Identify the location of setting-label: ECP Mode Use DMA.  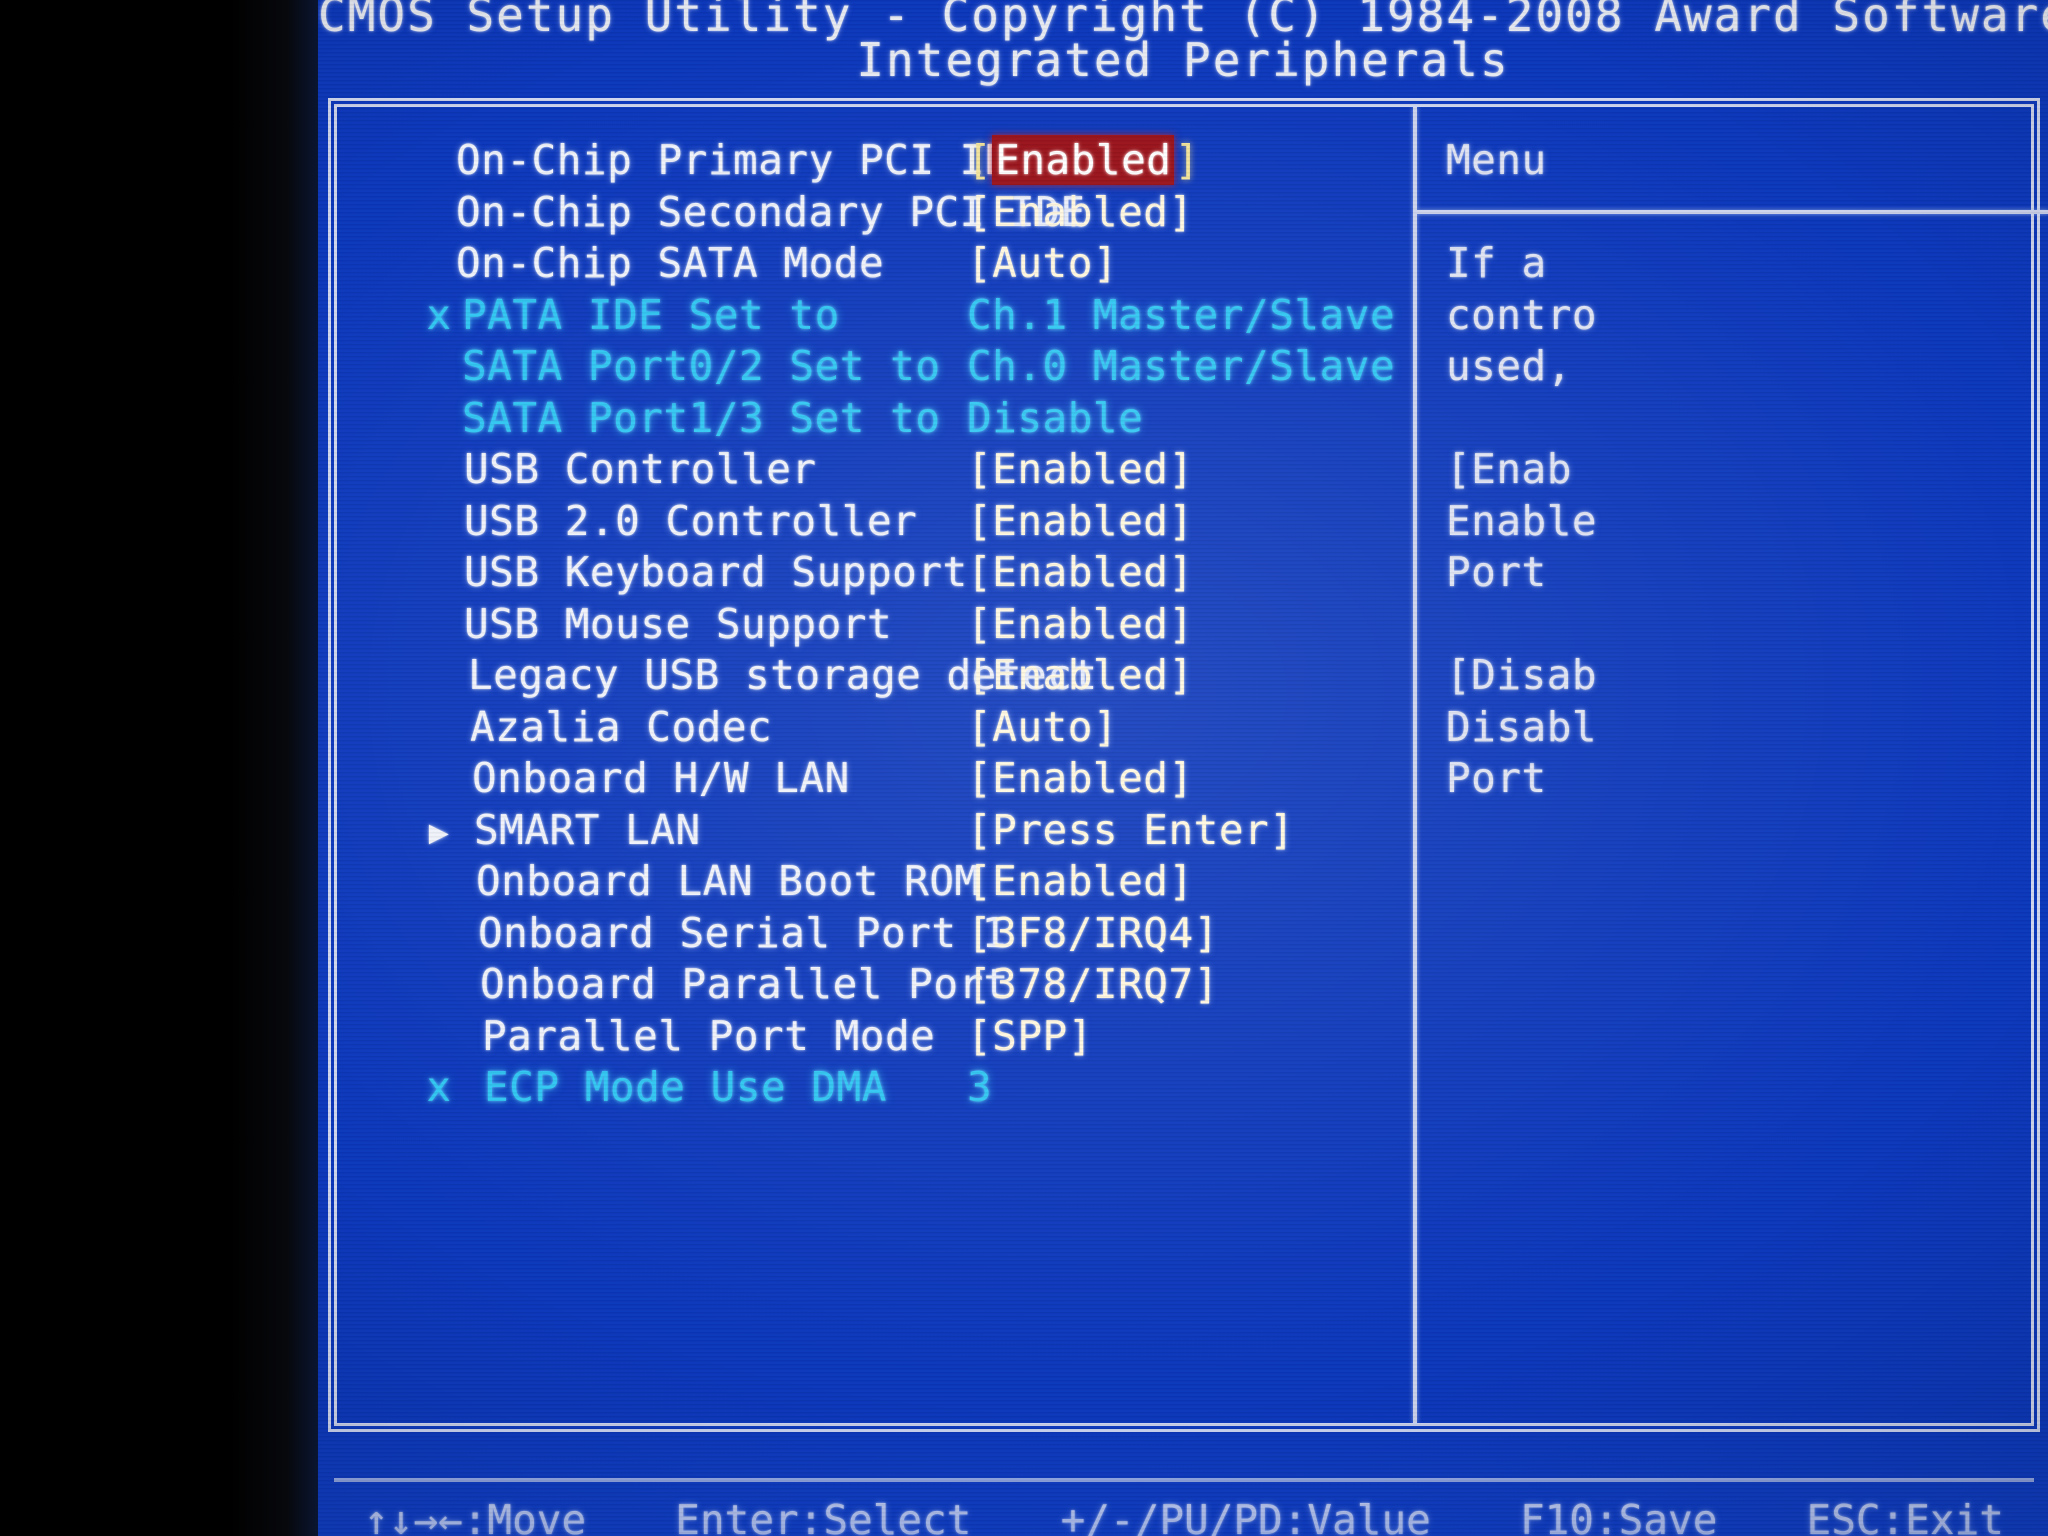
(685, 1087).